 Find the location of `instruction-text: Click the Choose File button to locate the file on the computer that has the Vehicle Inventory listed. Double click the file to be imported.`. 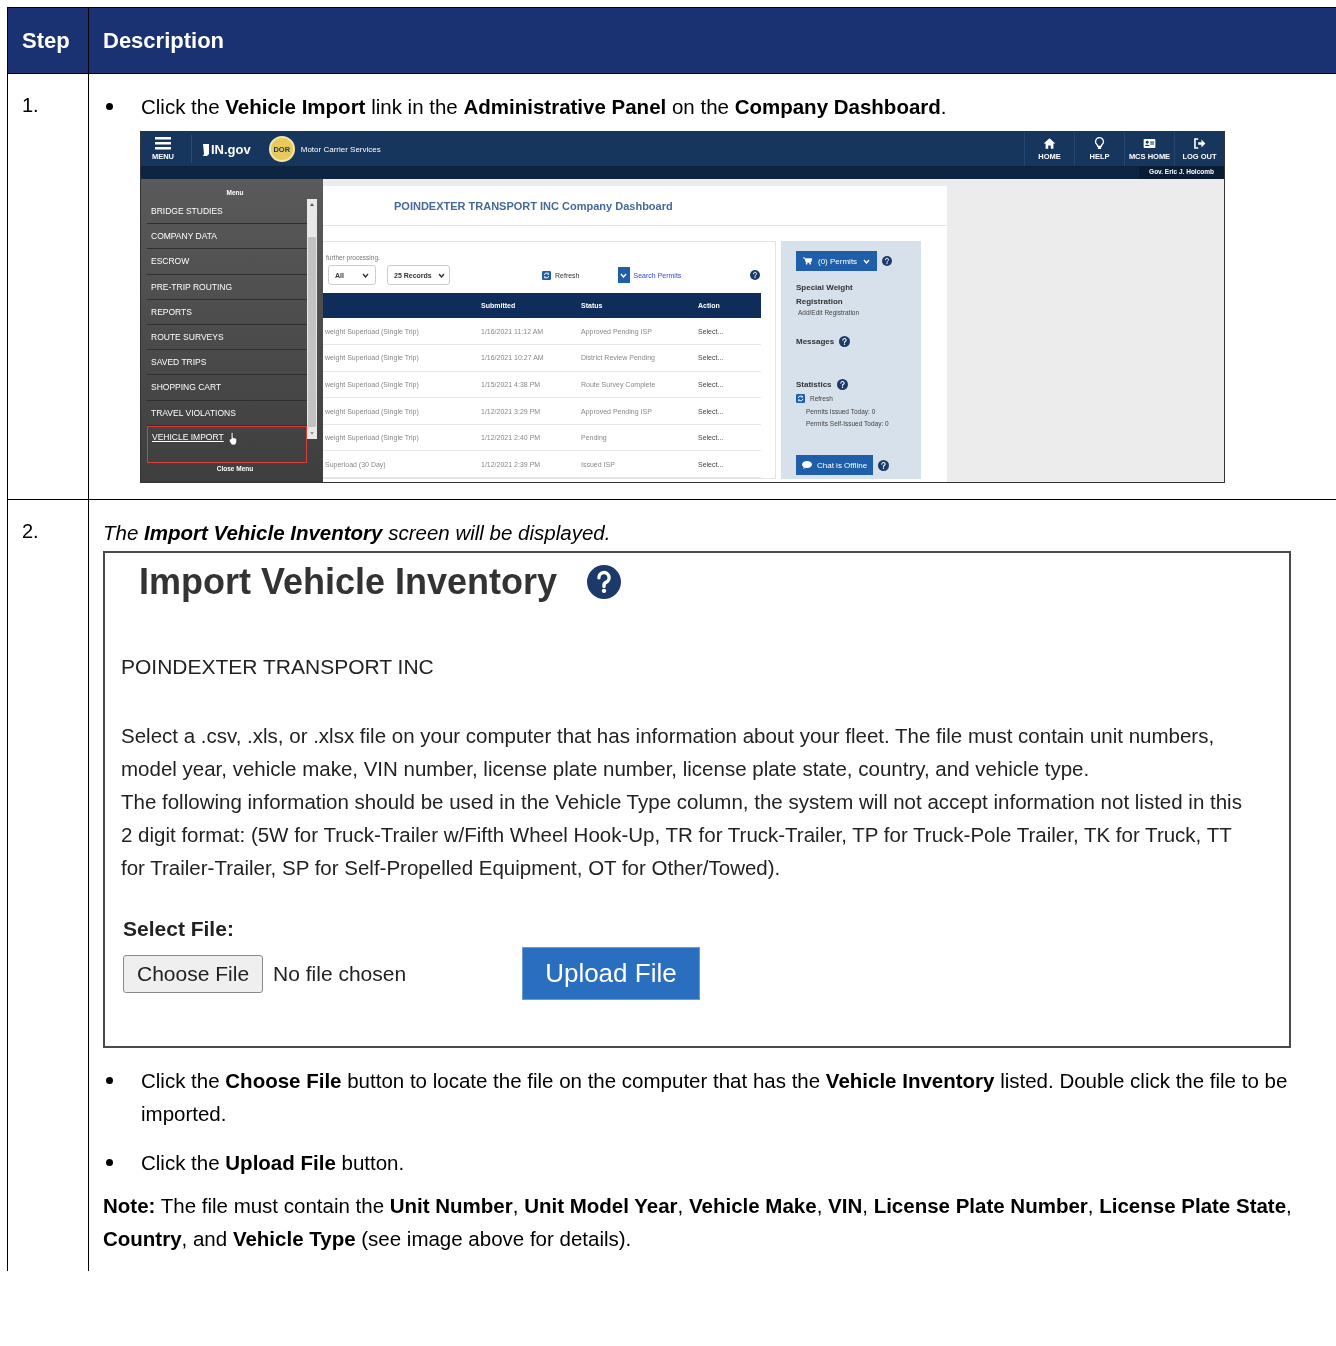

instruction-text: Click the Choose File button to locate the file on the computer that has the Vehicle Inventory listed. Double click the file to be imported. is located at coordinates (715, 1097).